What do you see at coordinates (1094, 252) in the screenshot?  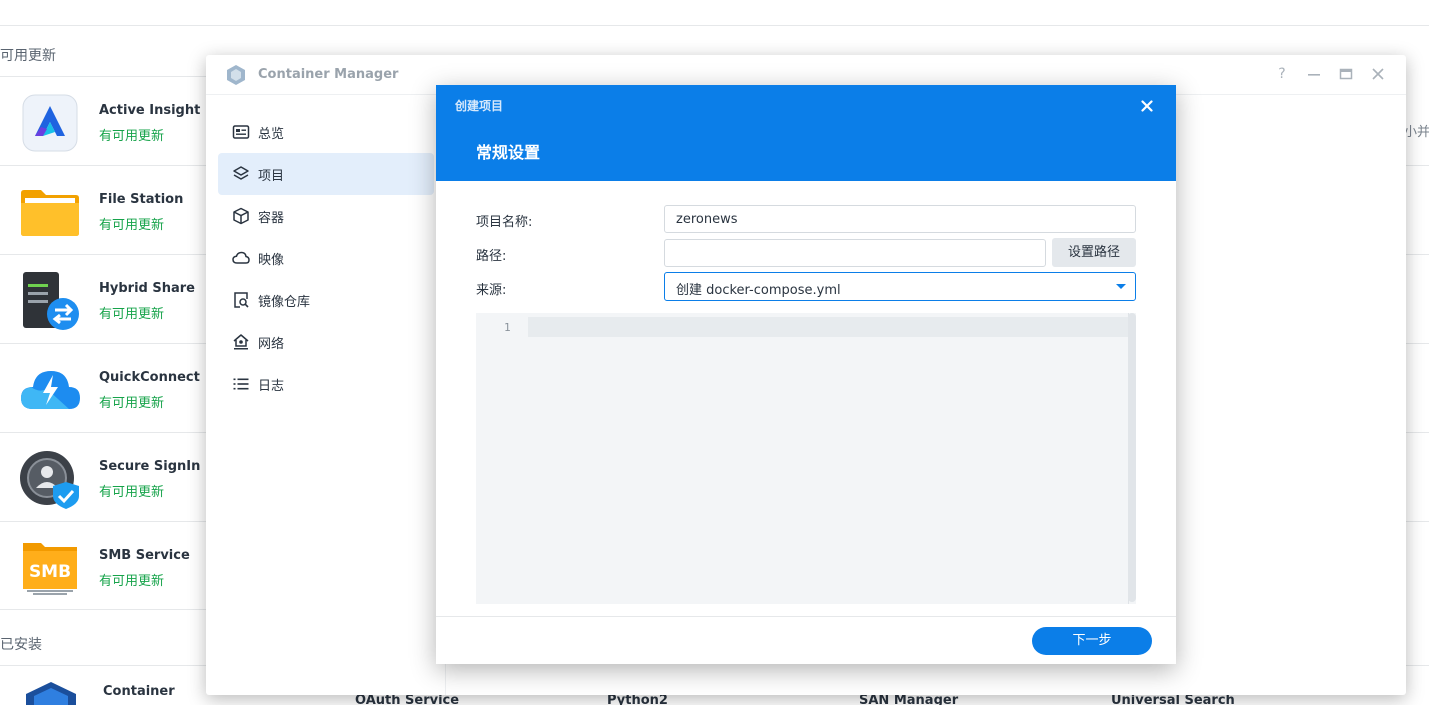 I see `set-path-button: 设置路径` at bounding box center [1094, 252].